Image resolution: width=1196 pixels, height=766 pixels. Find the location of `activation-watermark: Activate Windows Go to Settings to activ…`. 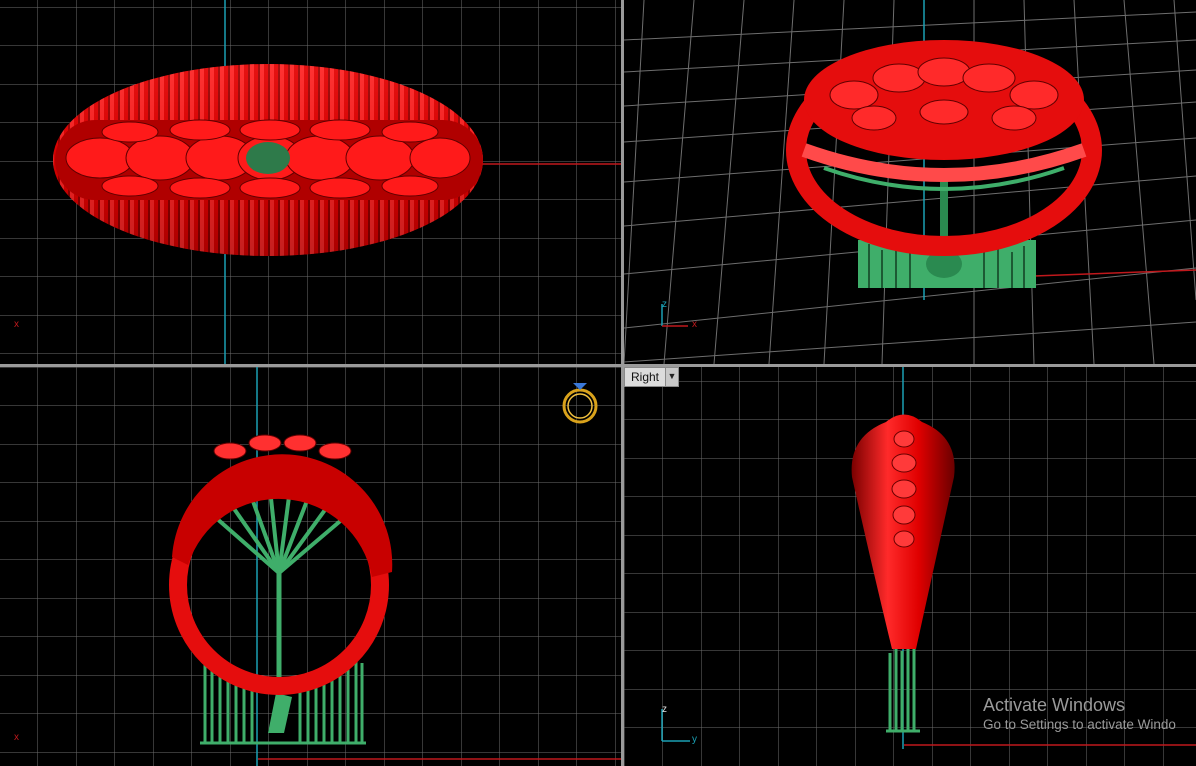

activation-watermark: Activate Windows Go to Settings to activ… is located at coordinates (1079, 714).